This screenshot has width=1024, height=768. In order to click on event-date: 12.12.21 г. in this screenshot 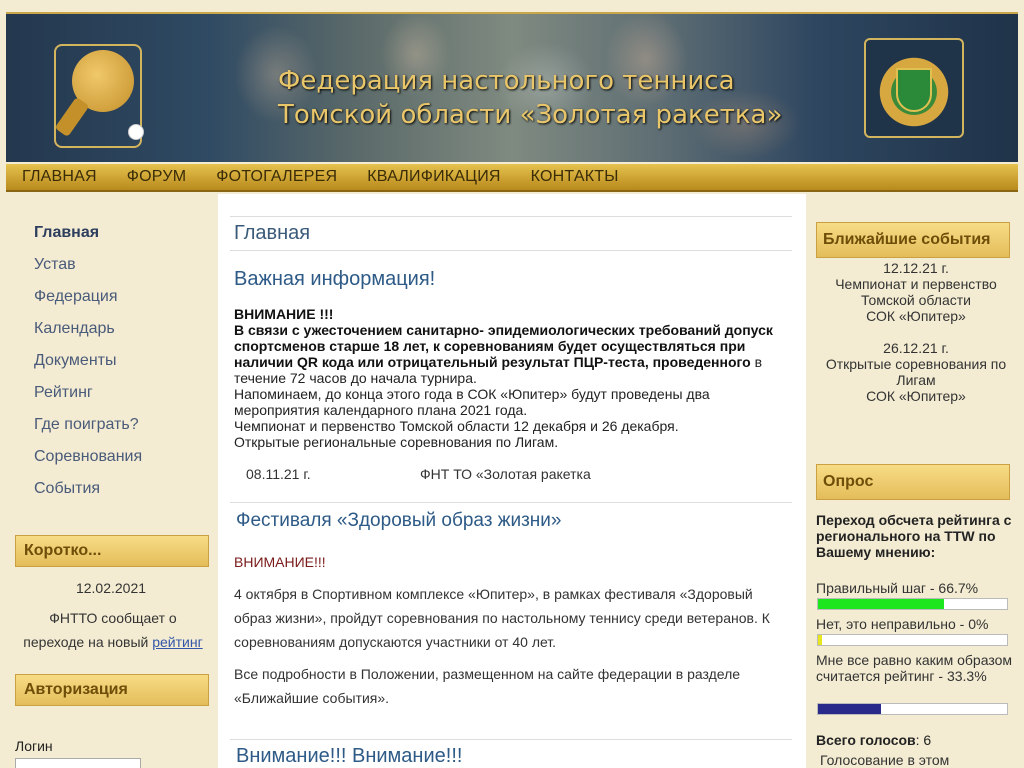, I will do `click(916, 268)`.